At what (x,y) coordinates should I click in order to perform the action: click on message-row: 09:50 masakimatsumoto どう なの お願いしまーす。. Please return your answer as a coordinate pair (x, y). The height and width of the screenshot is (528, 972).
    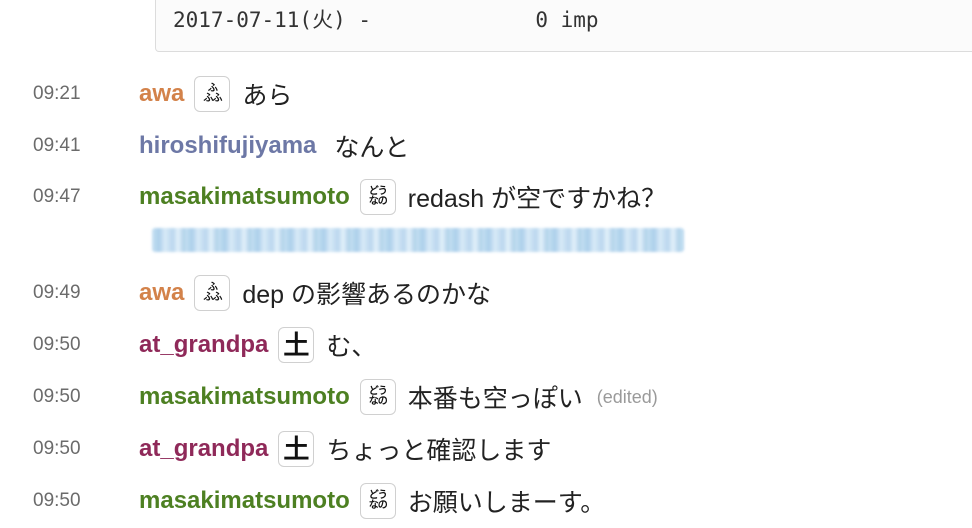
    Looking at the image, I should click on (486, 501).